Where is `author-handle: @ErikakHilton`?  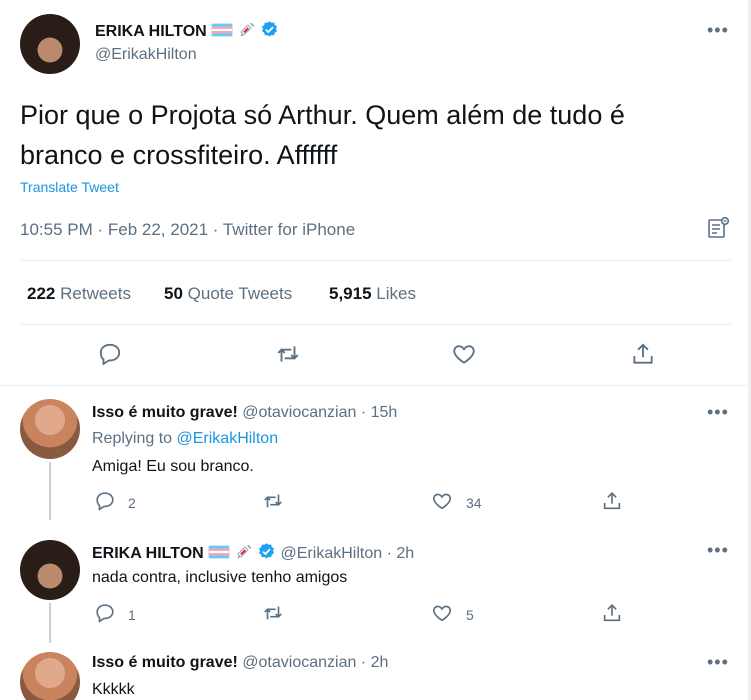
author-handle: @ErikakHilton is located at coordinates (146, 55).